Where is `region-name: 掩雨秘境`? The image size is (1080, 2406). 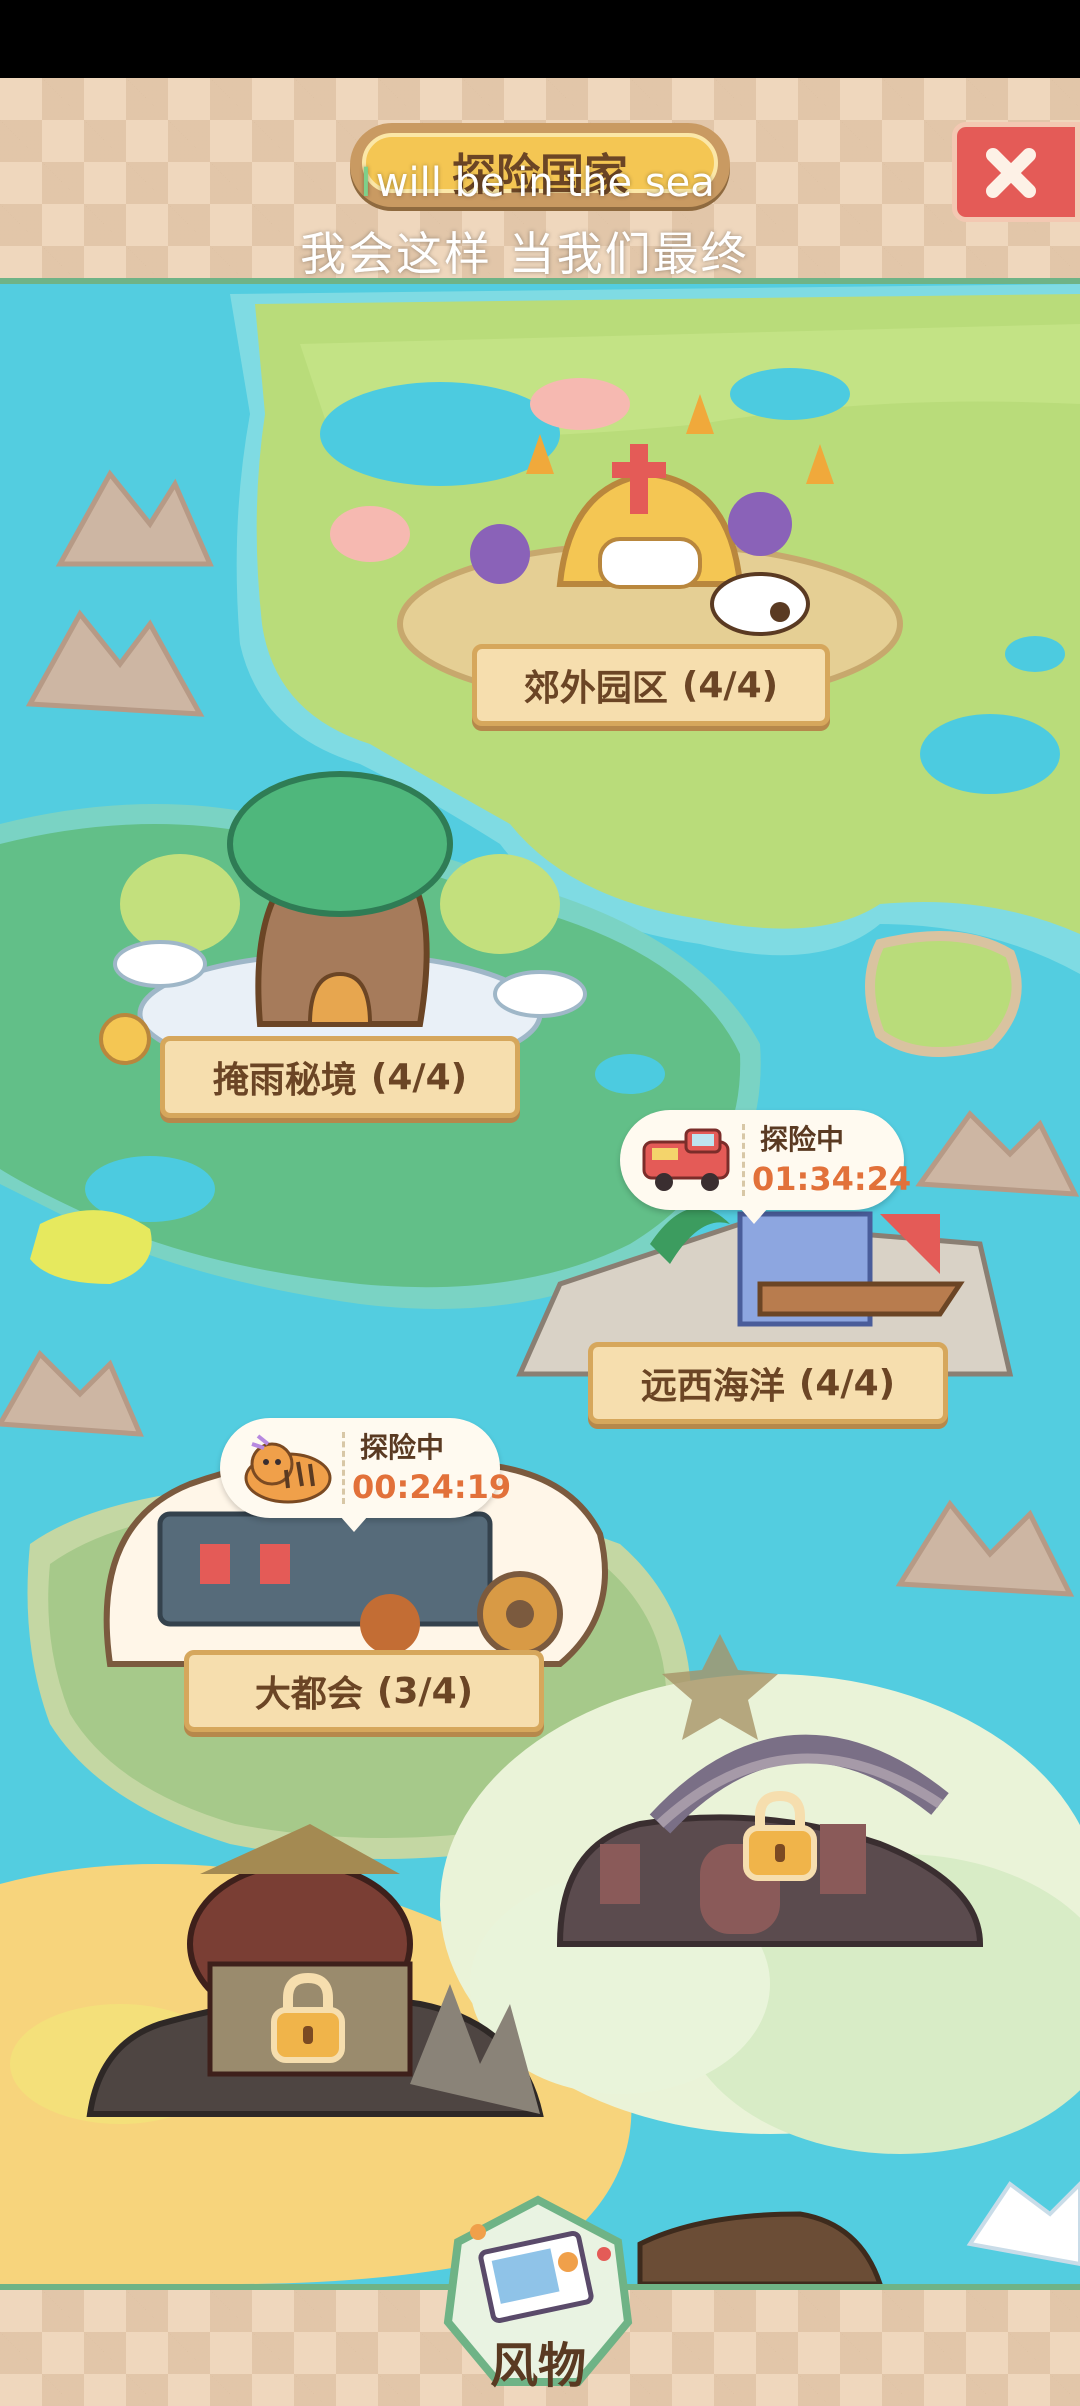 region-name: 掩雨秘境 is located at coordinates (284, 1080).